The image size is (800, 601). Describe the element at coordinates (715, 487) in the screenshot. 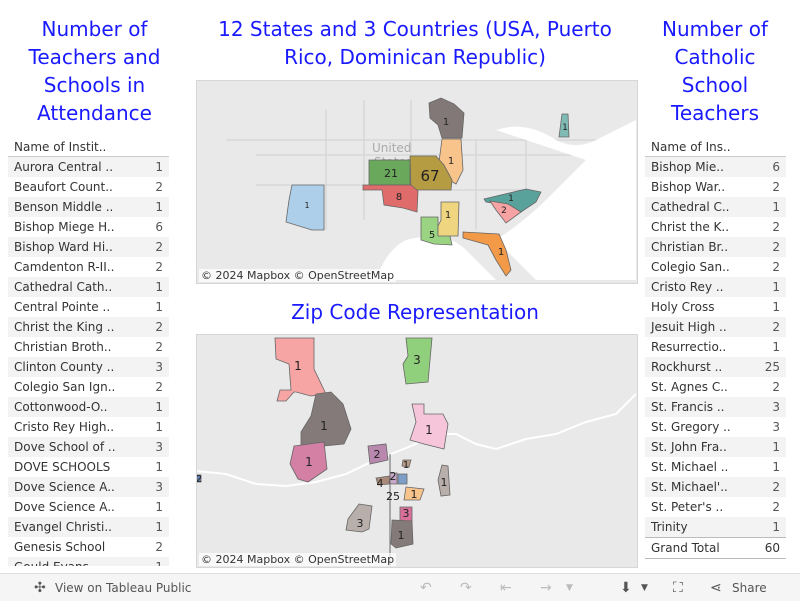

I see `table-row: St. Michael'.. 2` at that location.